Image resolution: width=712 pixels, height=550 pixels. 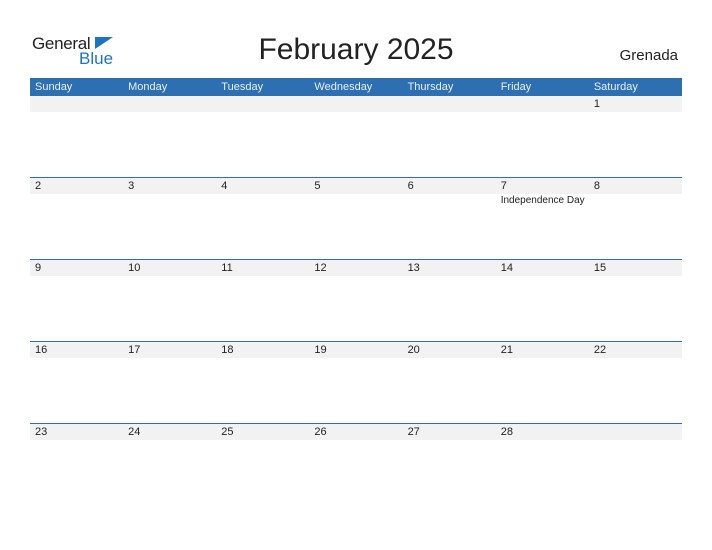 What do you see at coordinates (356, 186) in the screenshot?
I see `date-row: 2 3 4 5 6 7 8` at bounding box center [356, 186].